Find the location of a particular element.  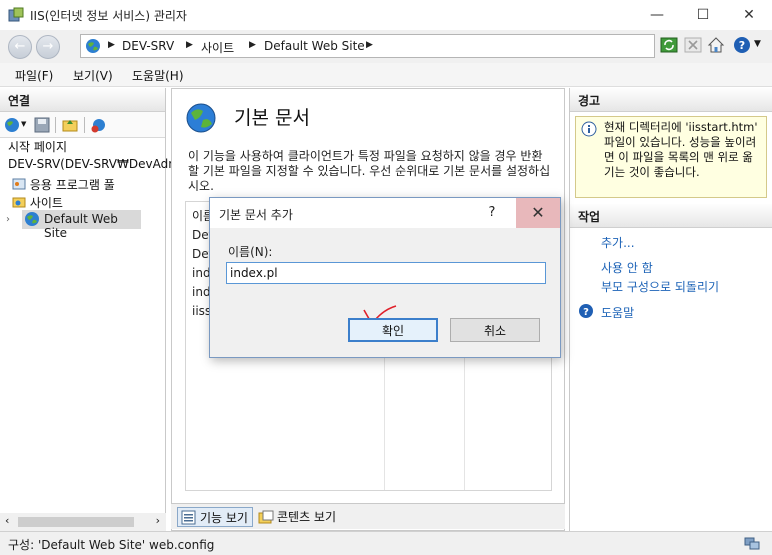

tree-default-web-site: Default Web Site is located at coordinates (81, 225).